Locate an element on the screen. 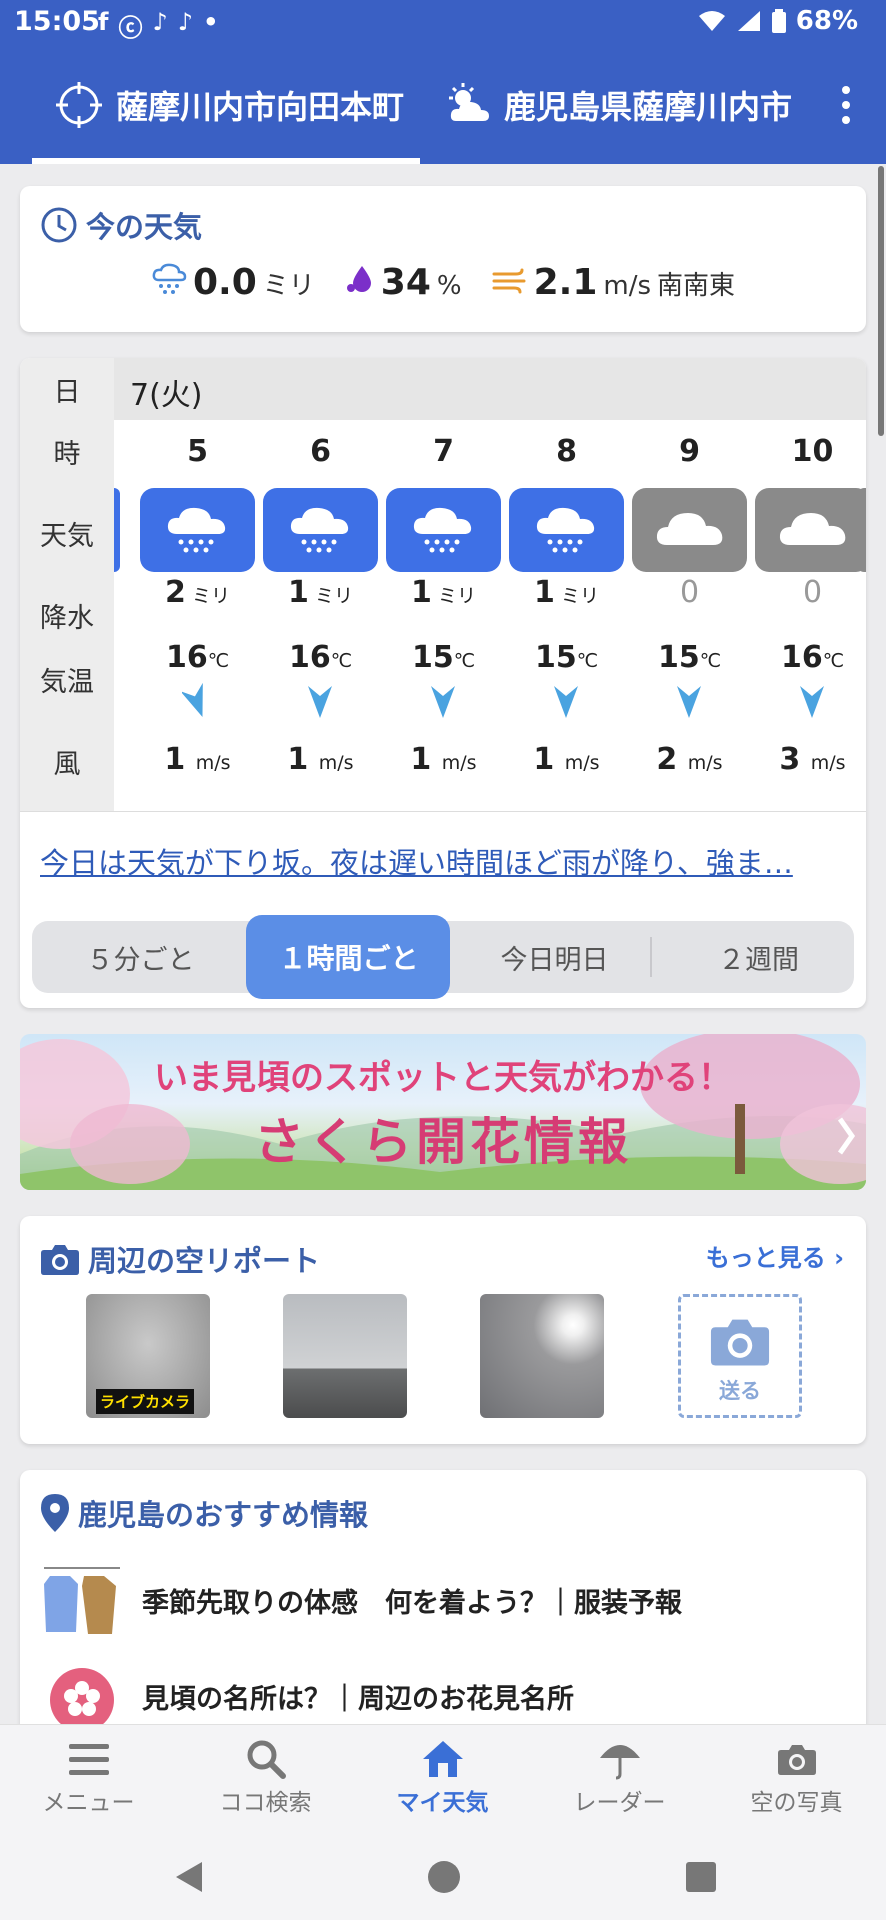 This screenshot has width=886, height=1920. hour-label: 9 is located at coordinates (689, 451).